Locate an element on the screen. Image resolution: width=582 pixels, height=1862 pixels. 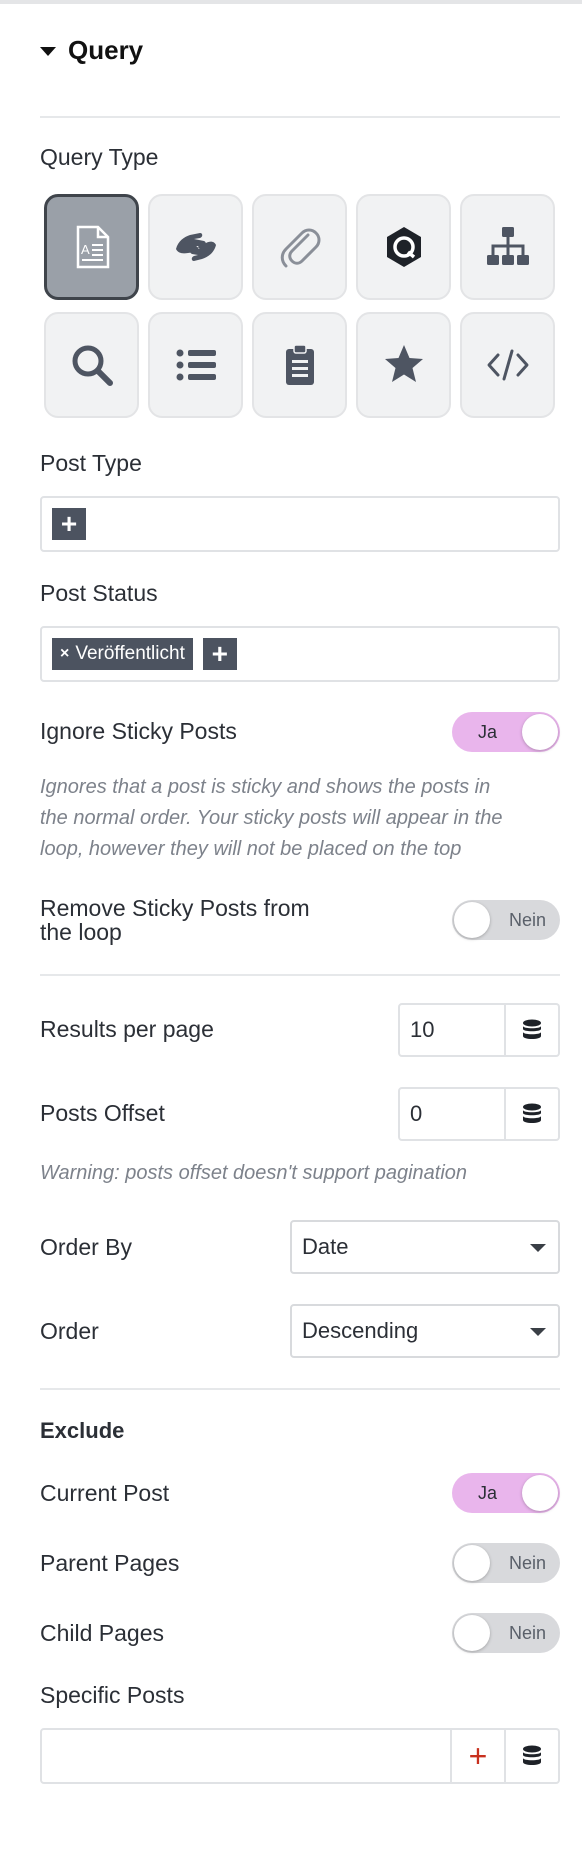
section-title: Query is located at coordinates (106, 49).